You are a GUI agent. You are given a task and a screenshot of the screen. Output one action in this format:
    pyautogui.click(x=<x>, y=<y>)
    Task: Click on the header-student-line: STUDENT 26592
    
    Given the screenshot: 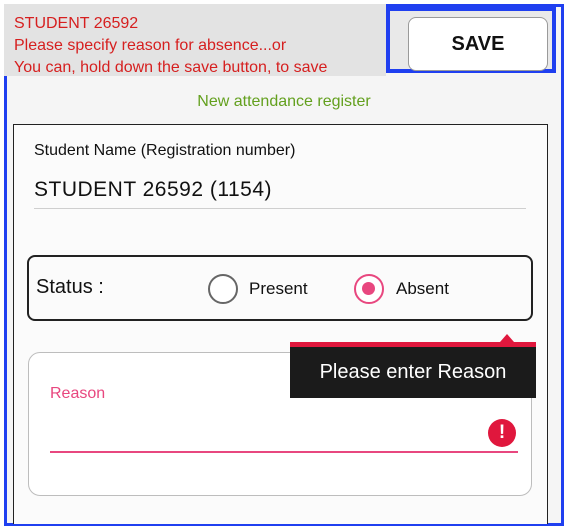 What is the action you would take?
    pyautogui.click(x=76, y=23)
    